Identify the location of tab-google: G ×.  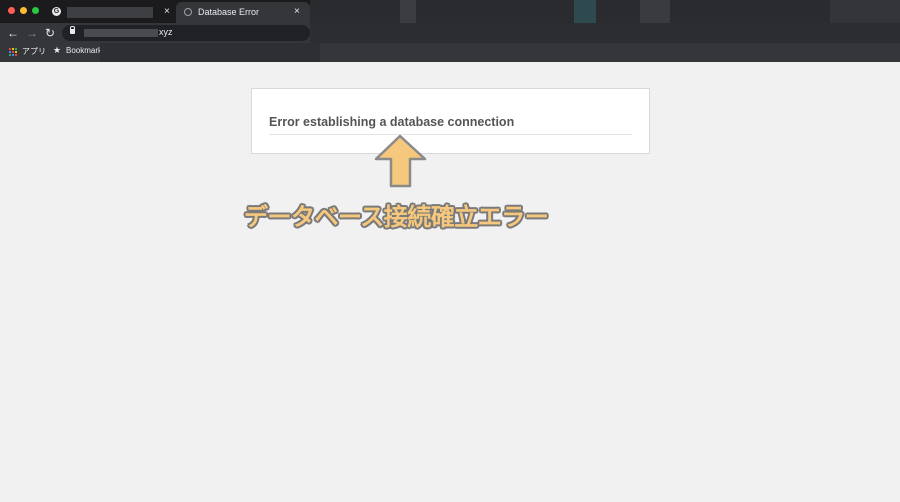
(109, 12).